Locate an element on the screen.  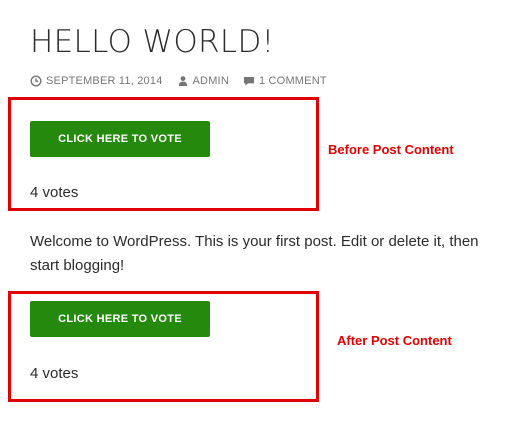
user-icon is located at coordinates (182, 81).